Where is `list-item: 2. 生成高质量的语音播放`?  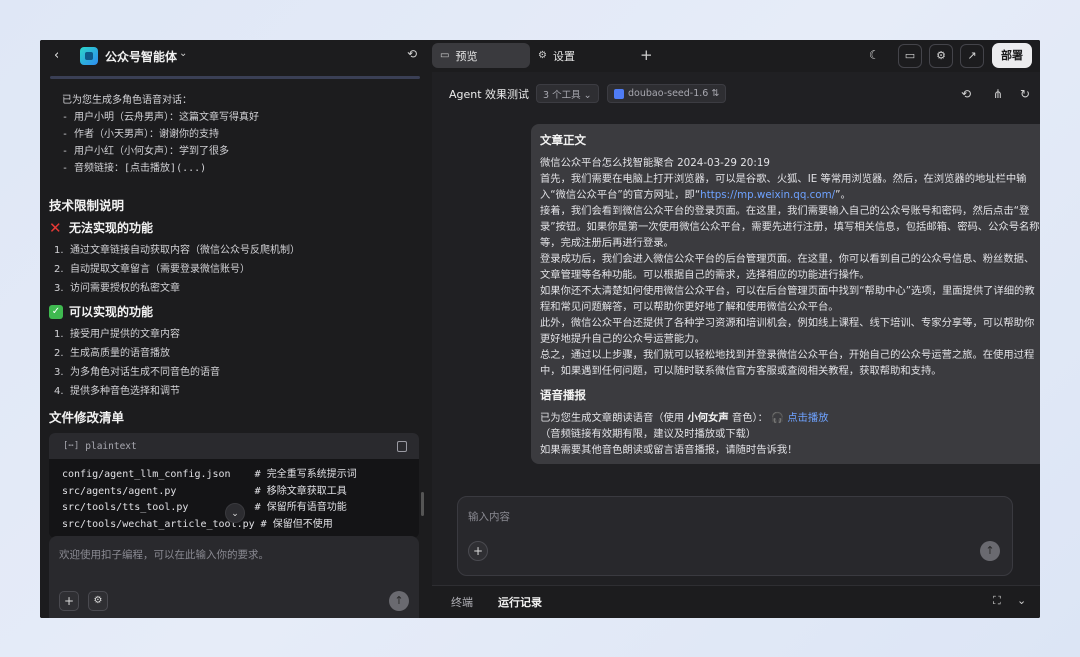
list-item: 2. 生成高质量的语音播放 is located at coordinates (112, 353).